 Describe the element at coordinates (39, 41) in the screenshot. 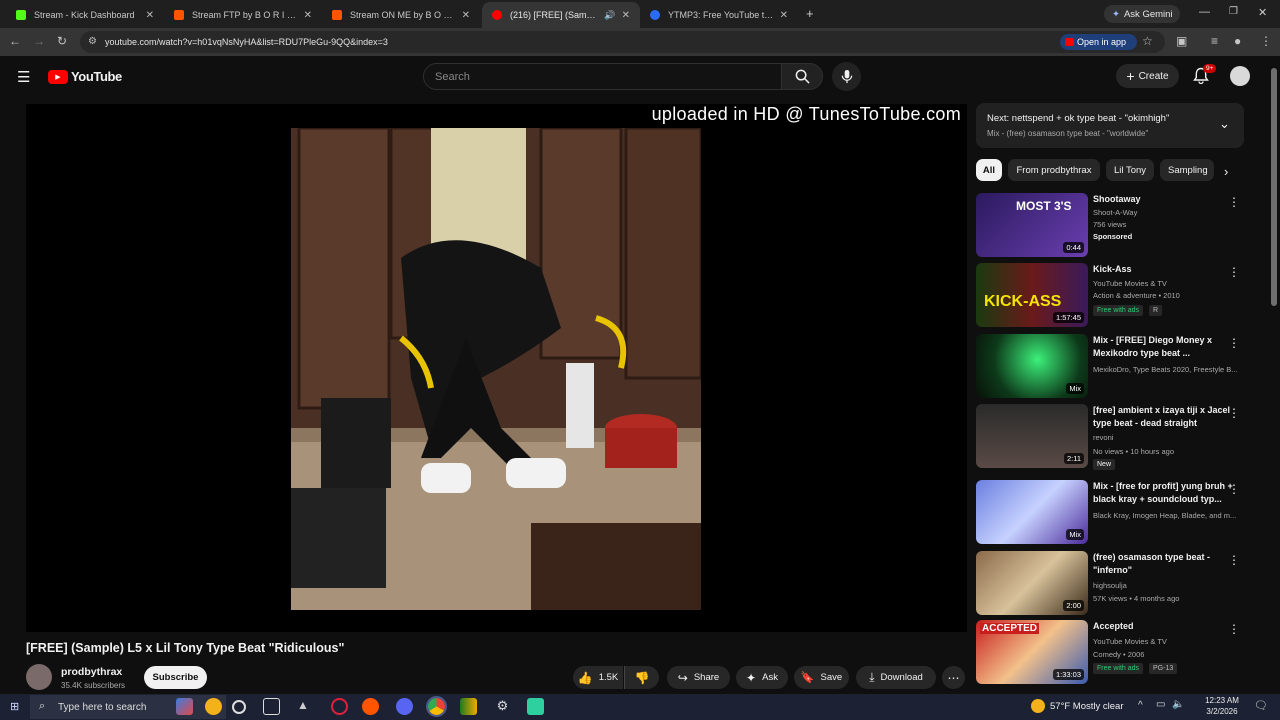

I see `forward-icon: →` at that location.